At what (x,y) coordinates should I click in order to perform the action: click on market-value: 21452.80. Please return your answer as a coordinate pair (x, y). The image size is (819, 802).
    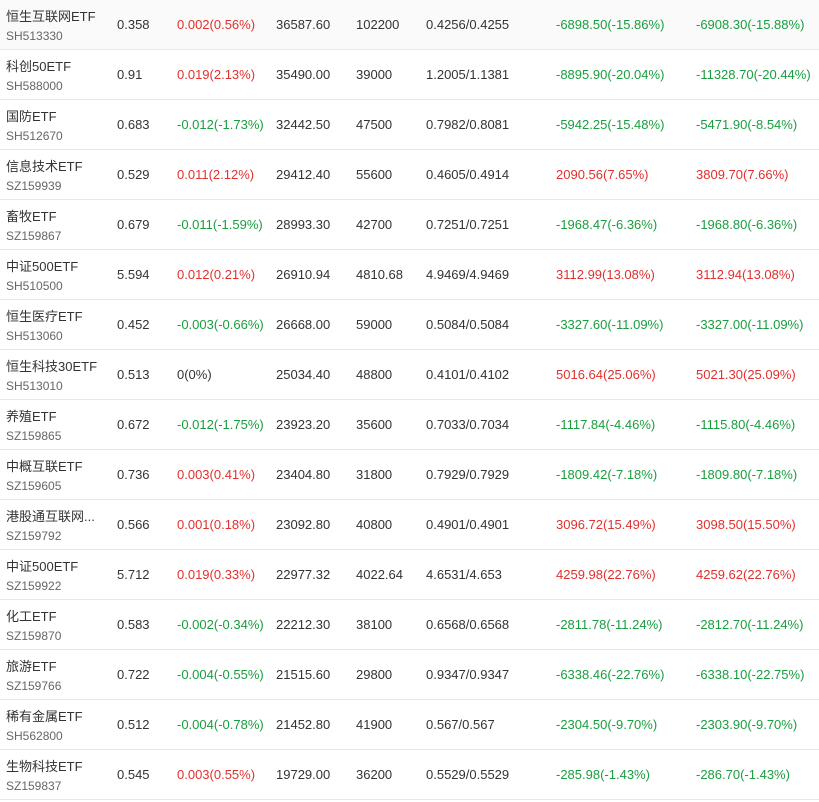
    Looking at the image, I should click on (303, 724).